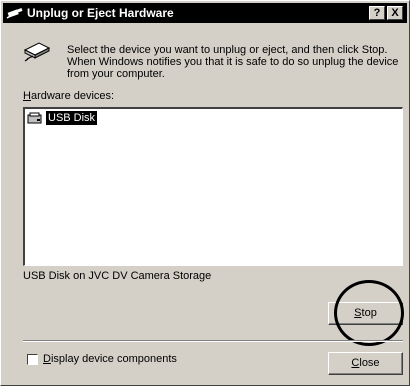 The height and width of the screenshot is (386, 415). I want to click on title-bar: Unplug or Eject Hardware ? X, so click(205, 13).